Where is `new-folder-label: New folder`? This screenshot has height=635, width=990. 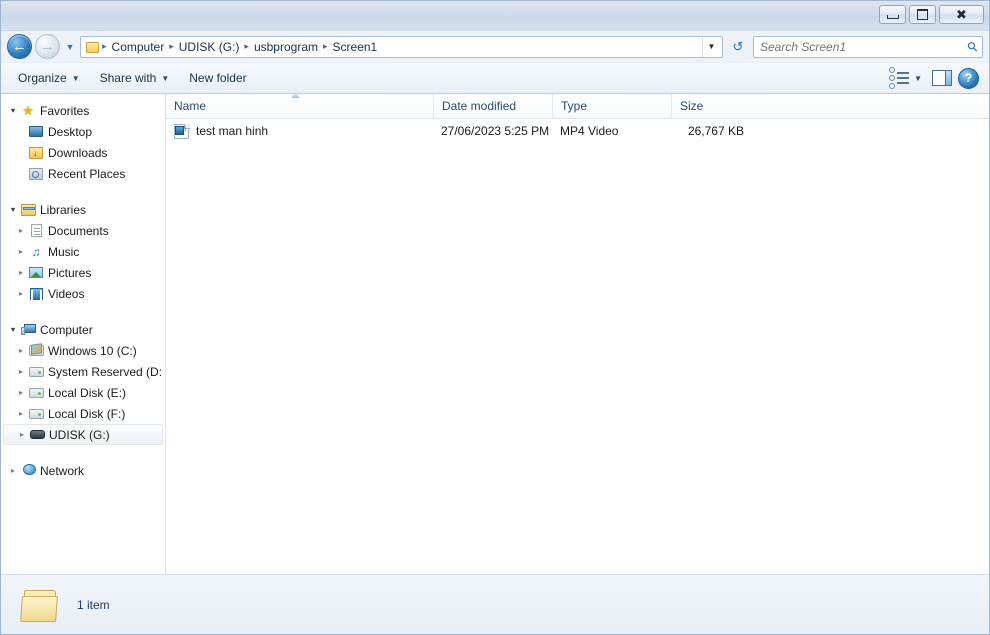
new-folder-label: New folder is located at coordinates (218, 78).